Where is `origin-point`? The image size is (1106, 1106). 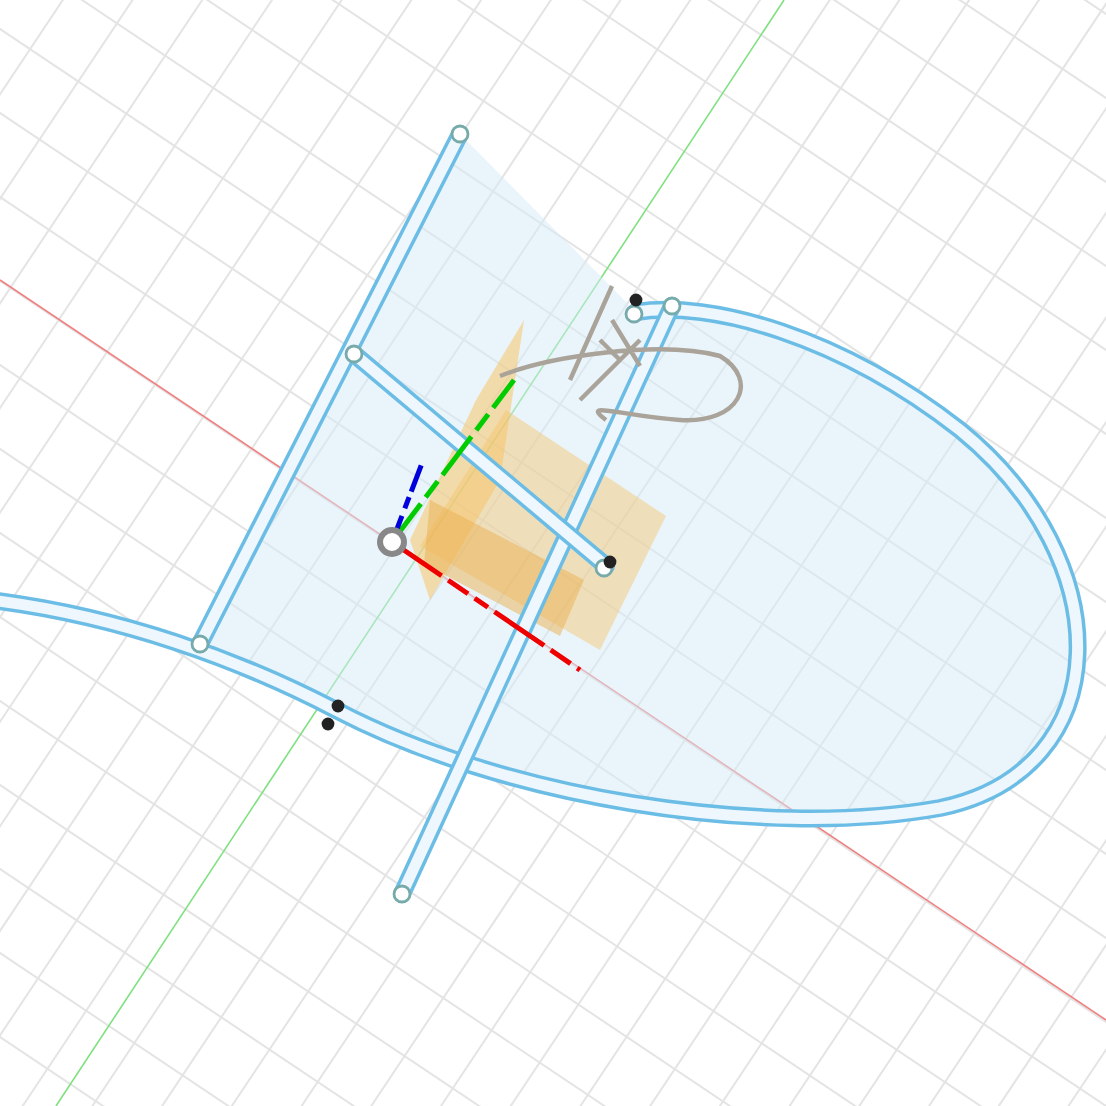 origin-point is located at coordinates (392, 542).